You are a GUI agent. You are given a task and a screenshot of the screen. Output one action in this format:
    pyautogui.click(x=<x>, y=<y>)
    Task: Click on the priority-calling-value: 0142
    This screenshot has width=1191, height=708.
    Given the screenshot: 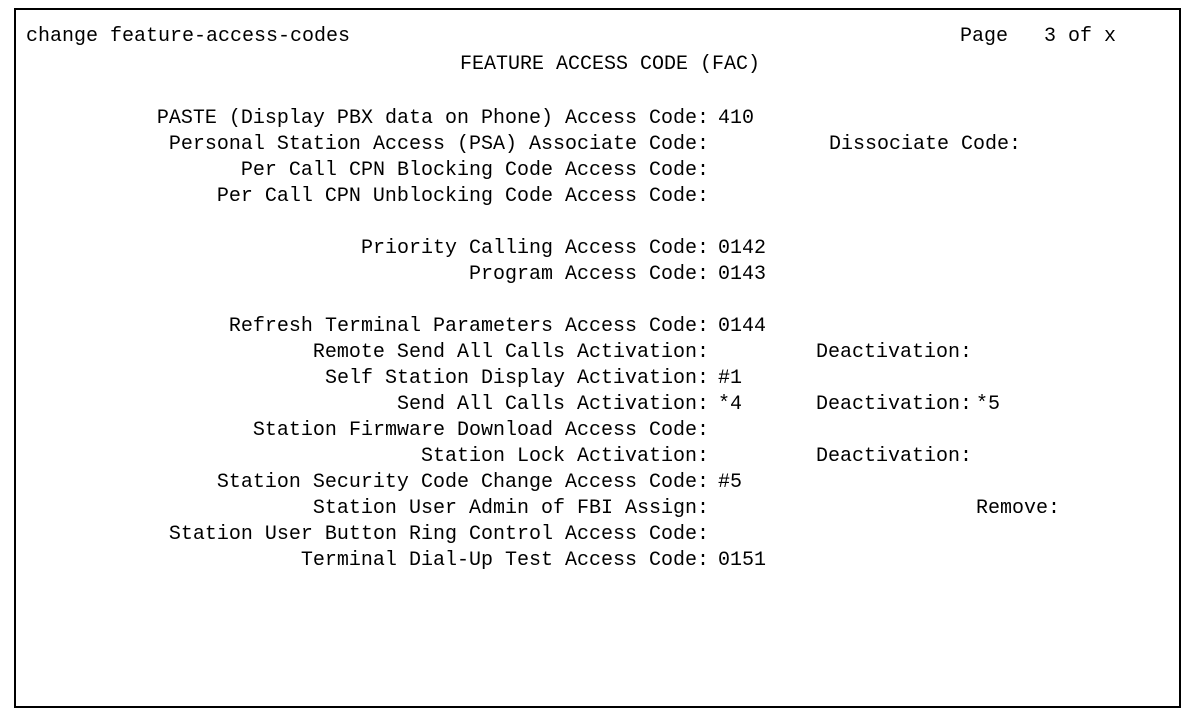 What is the action you would take?
    pyautogui.click(x=742, y=249)
    